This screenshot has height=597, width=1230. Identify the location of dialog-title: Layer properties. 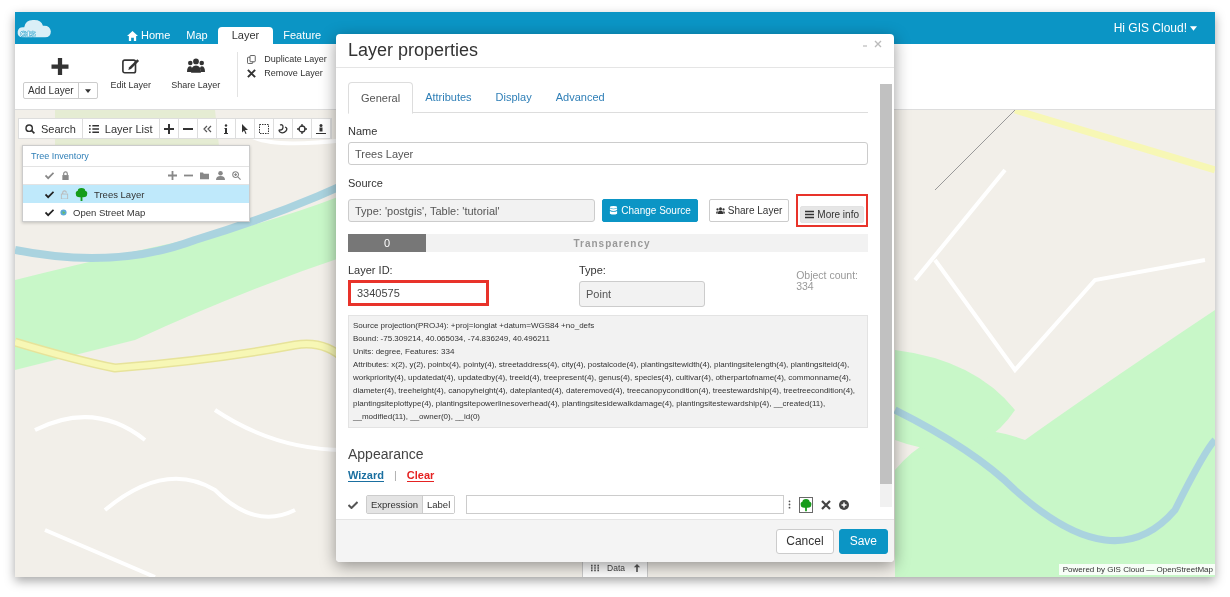
(413, 50).